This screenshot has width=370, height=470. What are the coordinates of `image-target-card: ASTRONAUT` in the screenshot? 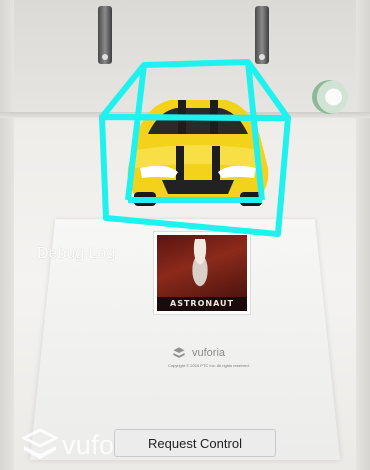 It's located at (202, 273).